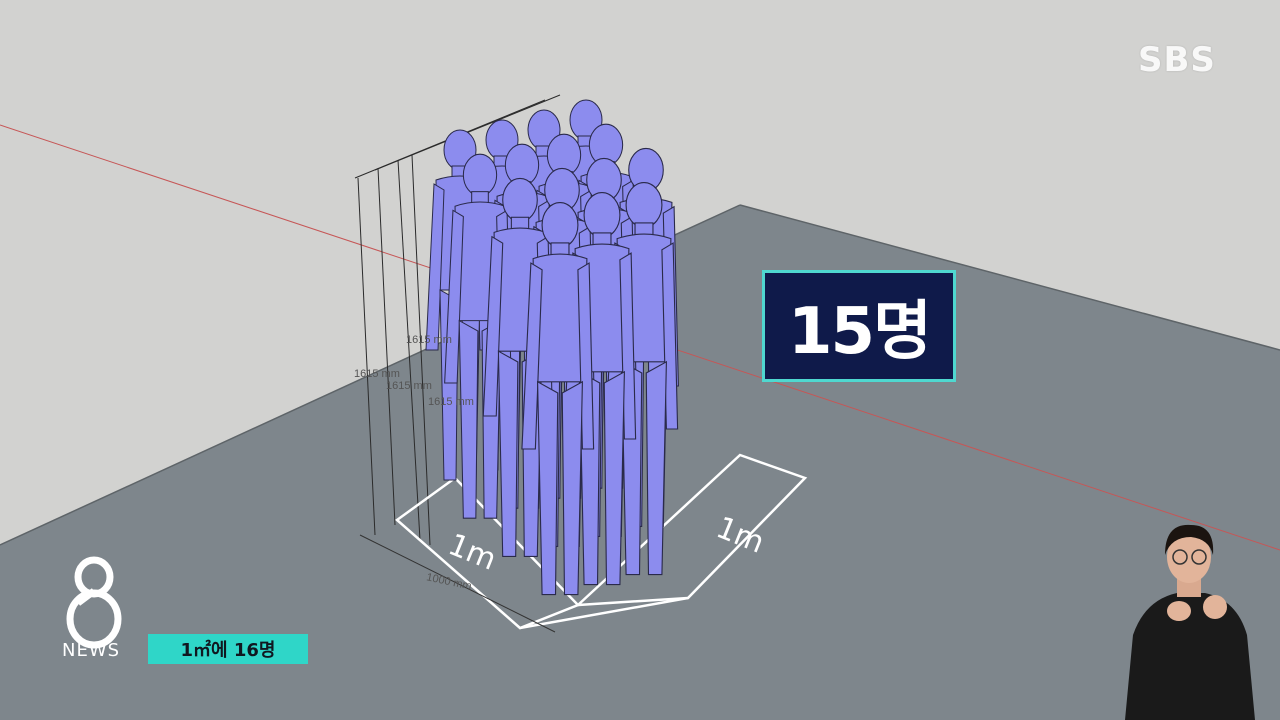  What do you see at coordinates (429, 340) in the screenshot?
I see `height-label-3: 1615 mm` at bounding box center [429, 340].